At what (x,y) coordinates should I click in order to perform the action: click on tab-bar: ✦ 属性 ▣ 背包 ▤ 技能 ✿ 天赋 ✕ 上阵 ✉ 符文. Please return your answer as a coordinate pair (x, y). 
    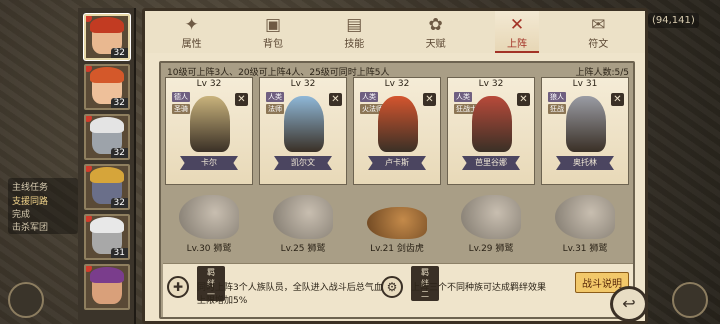
    Looking at the image, I should click on (395, 32).